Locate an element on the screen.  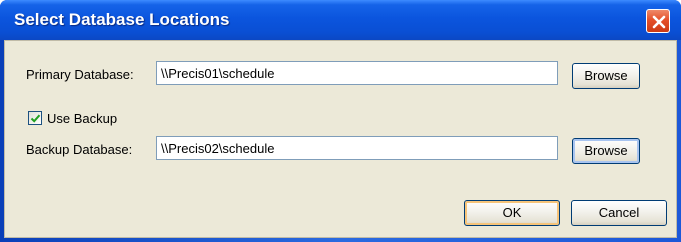
check-icon is located at coordinates (35, 118).